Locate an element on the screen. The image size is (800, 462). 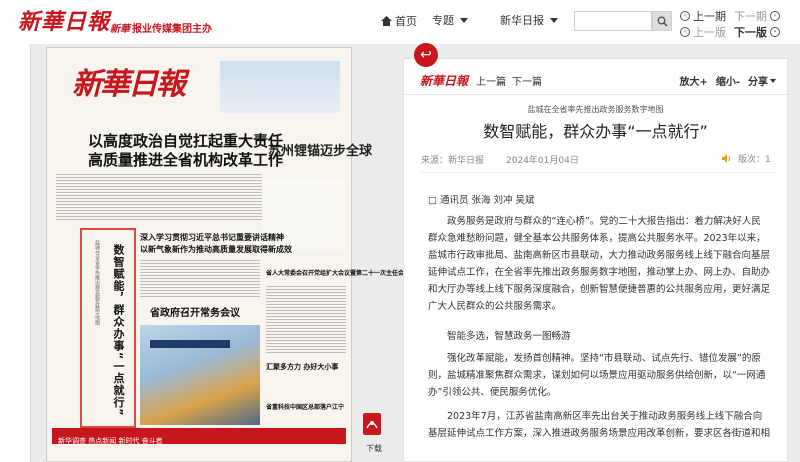
zoom-out-button: 缩小- is located at coordinates (728, 80).